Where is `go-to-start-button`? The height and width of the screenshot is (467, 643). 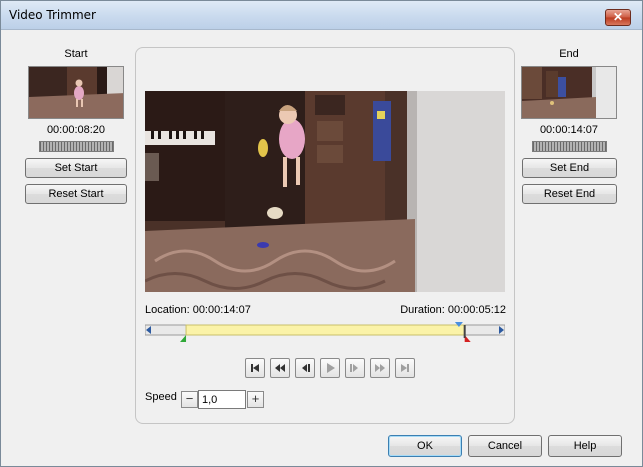
go-to-start-button is located at coordinates (255, 368).